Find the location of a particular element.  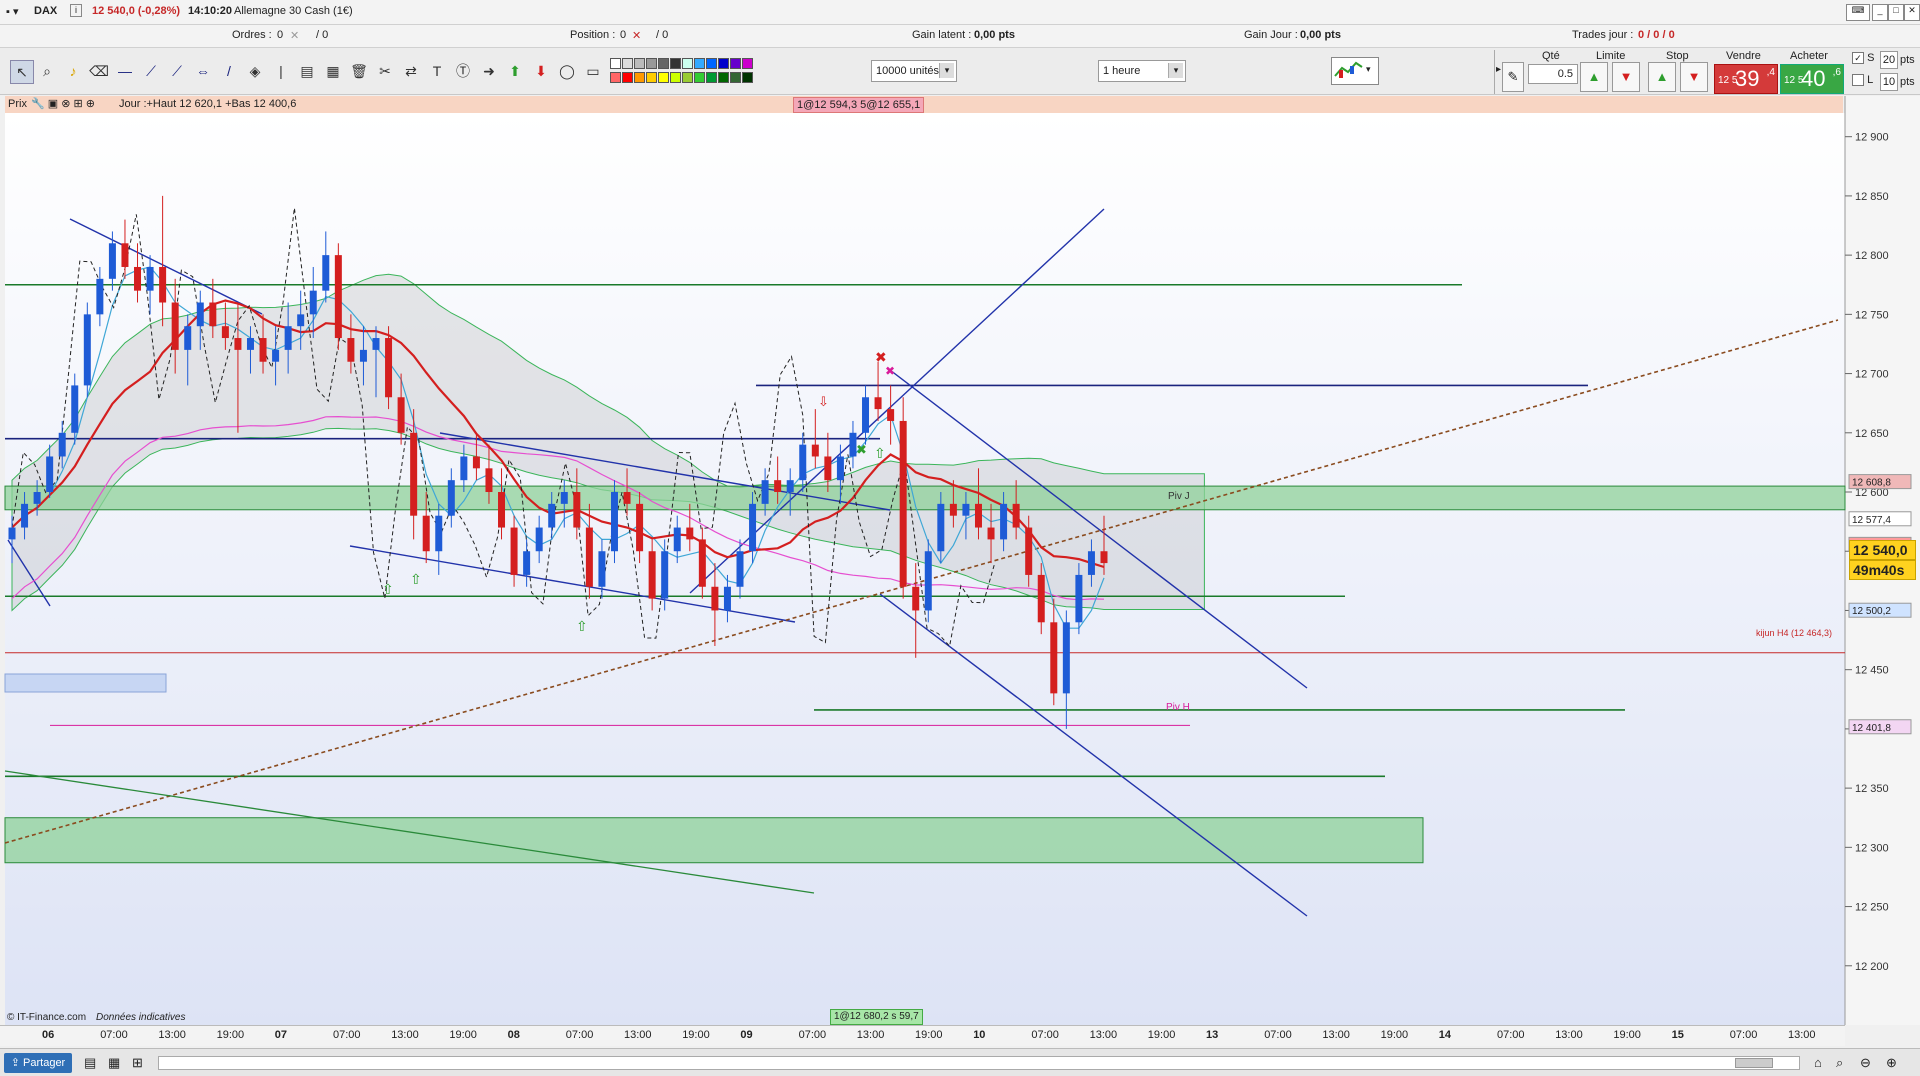

maximize-icon: □ is located at coordinates (1896, 12).